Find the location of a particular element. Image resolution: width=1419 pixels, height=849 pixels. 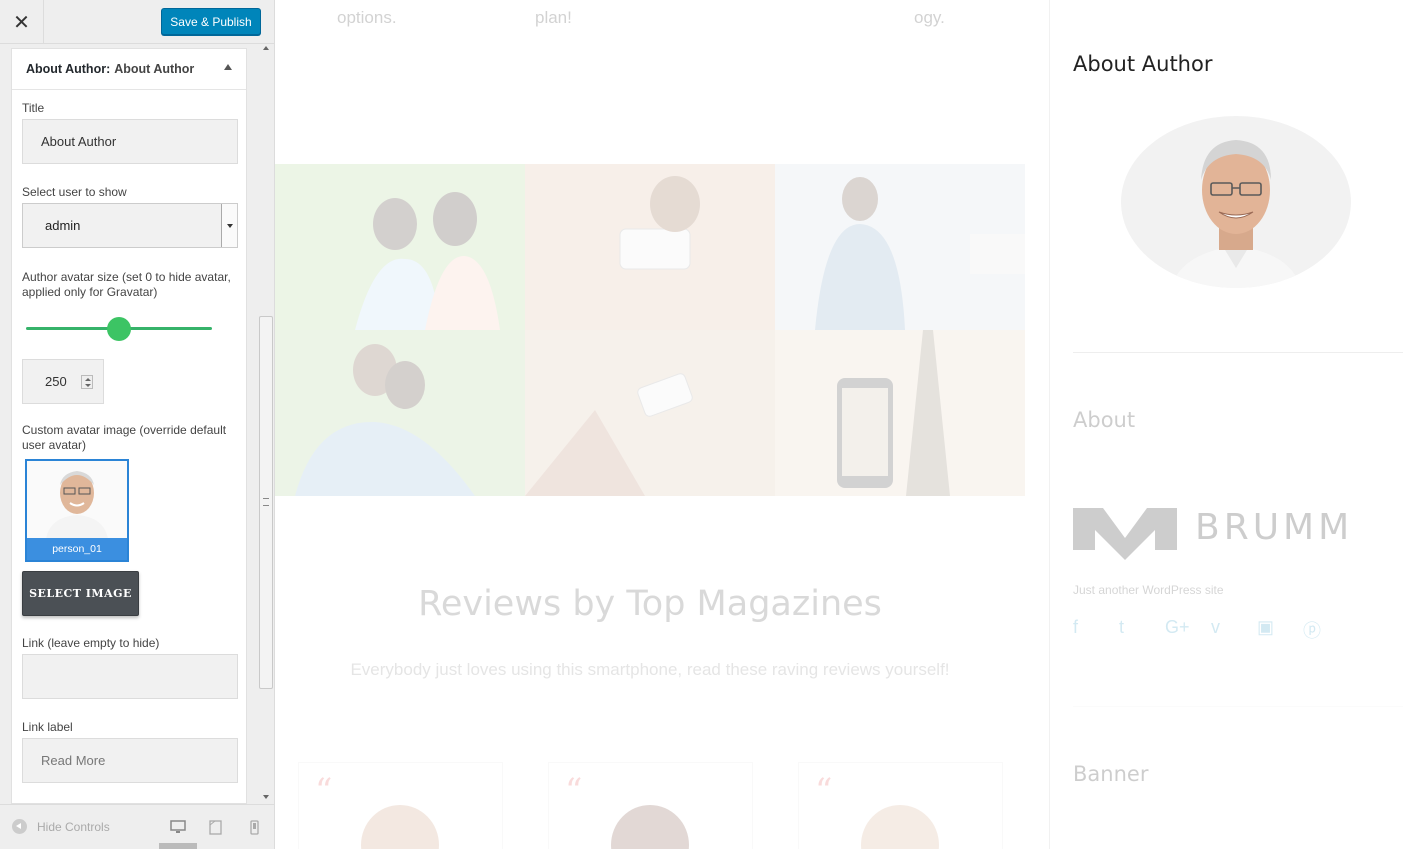

selected-avatar-thumbnail: person_01 is located at coordinates (77, 510).